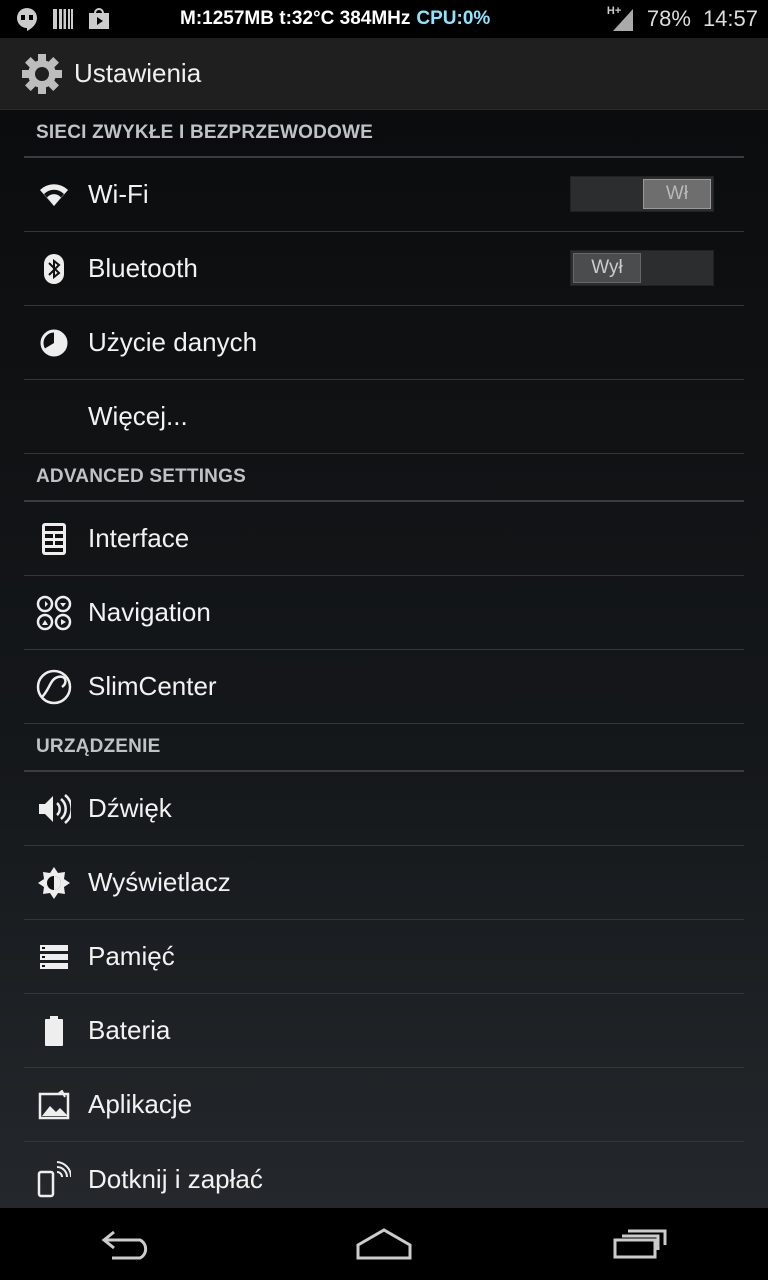 The image size is (768, 1280). I want to click on interface-icon, so click(54, 539).